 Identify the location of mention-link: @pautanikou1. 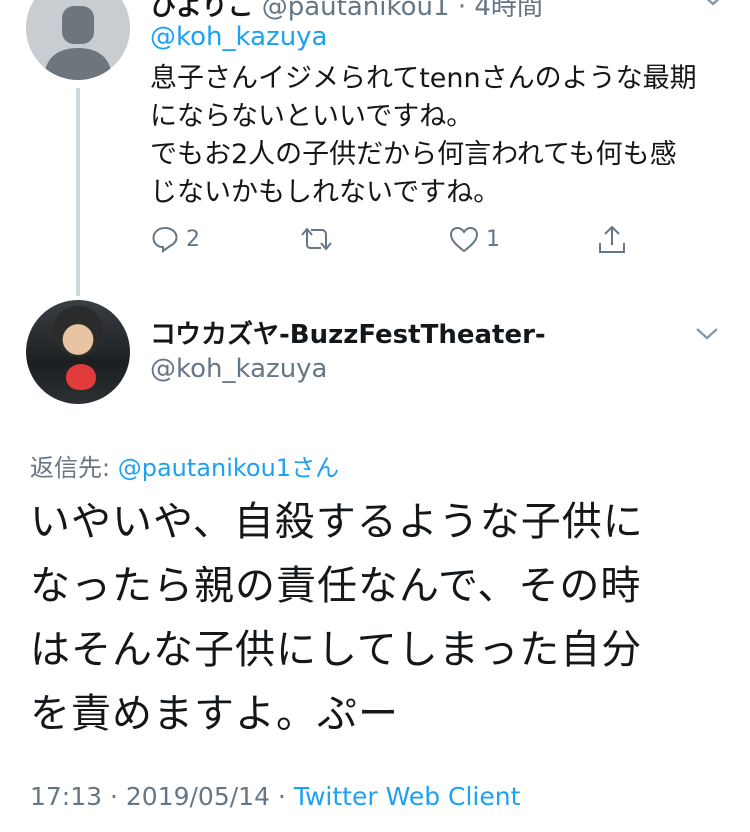
(204, 468).